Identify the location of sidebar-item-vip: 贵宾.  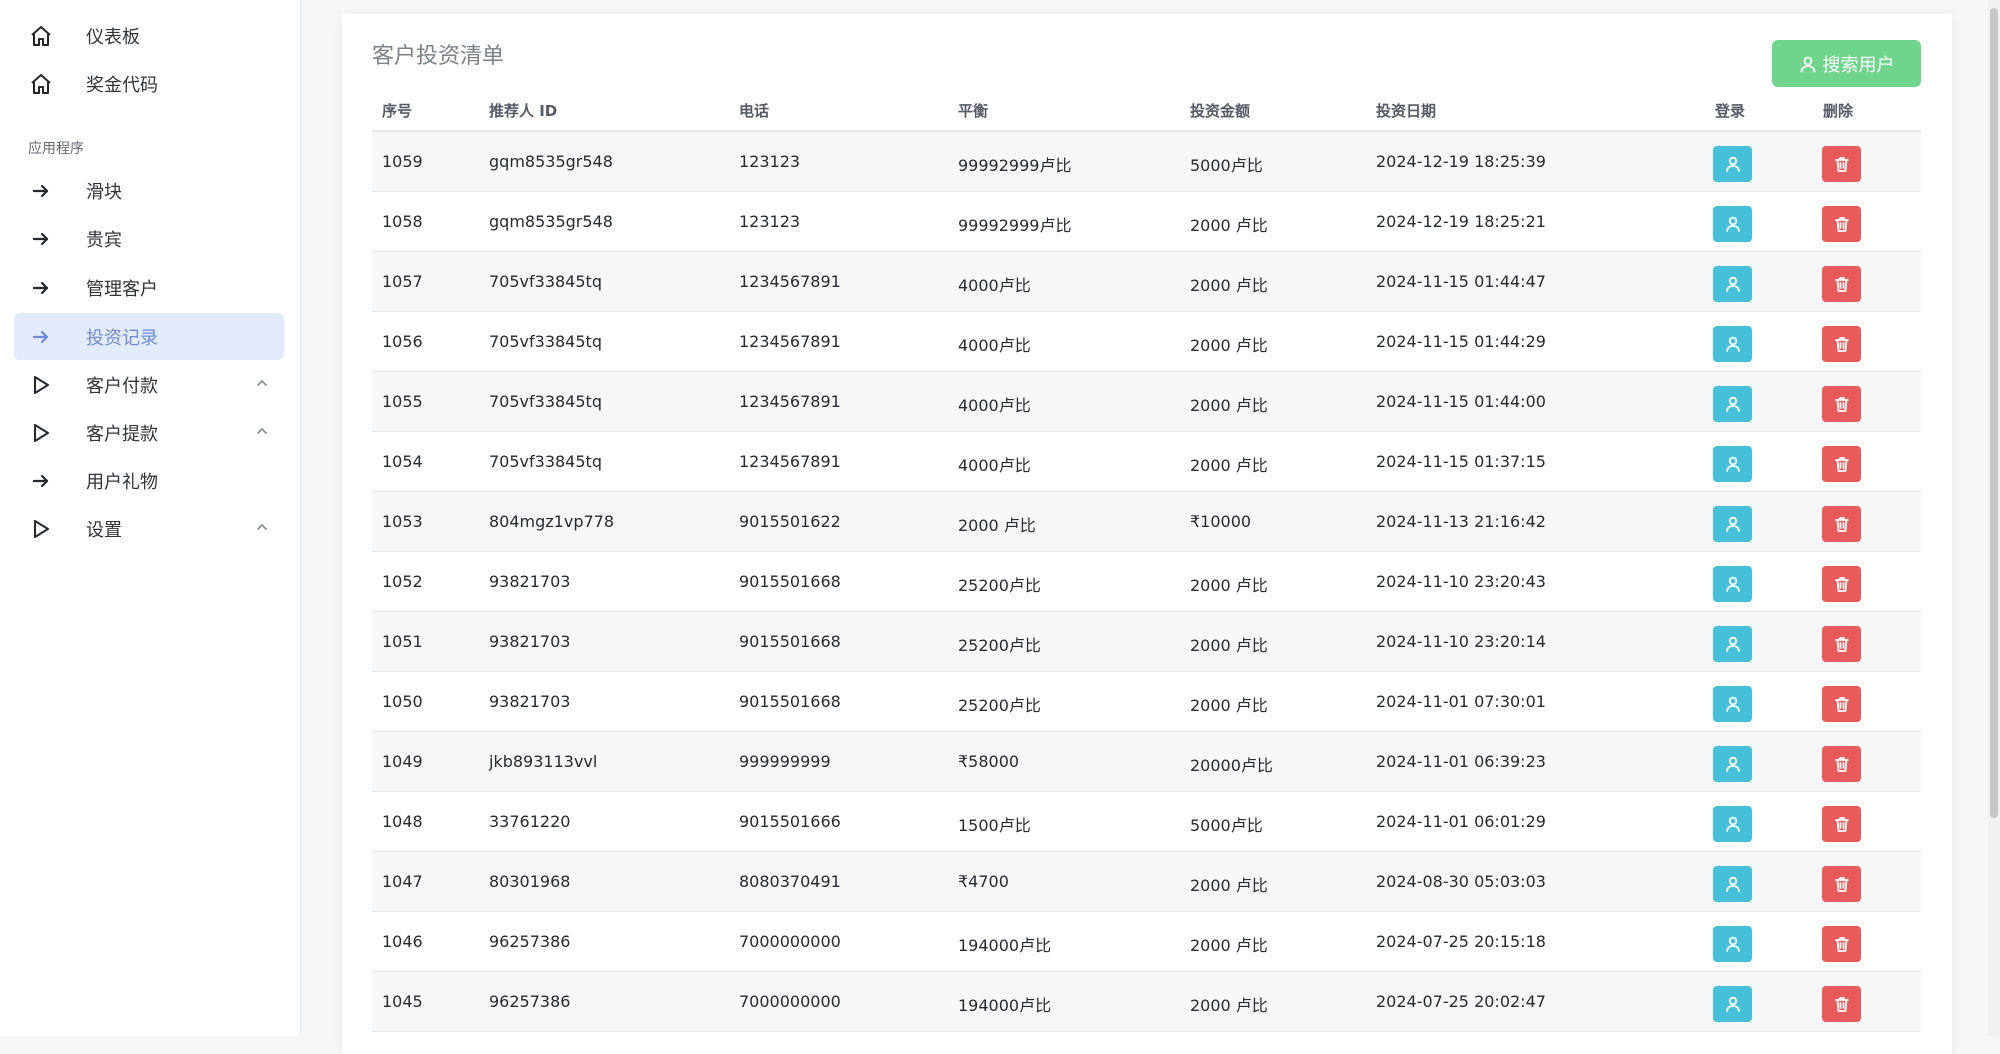
(149, 238).